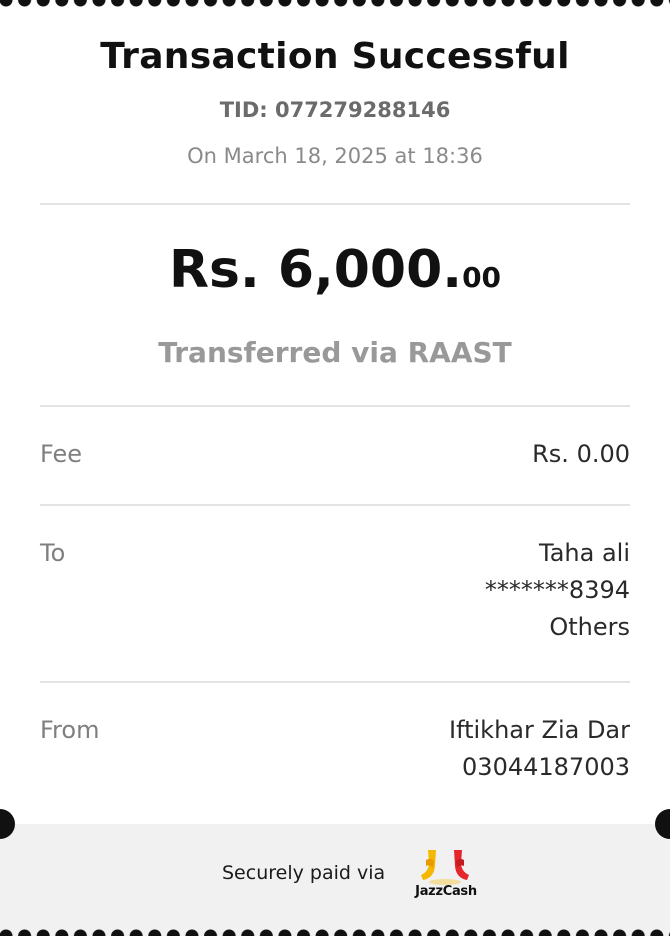 This screenshot has width=670, height=936. What do you see at coordinates (335, 110) in the screenshot?
I see `transaction-id: TID: 077279288146` at bounding box center [335, 110].